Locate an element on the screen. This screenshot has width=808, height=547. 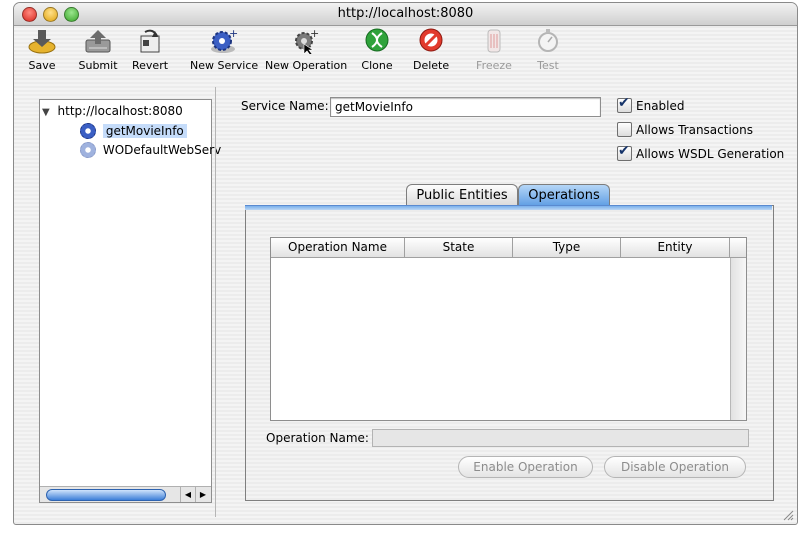
button-label: Enable Operation is located at coordinates (525, 467).